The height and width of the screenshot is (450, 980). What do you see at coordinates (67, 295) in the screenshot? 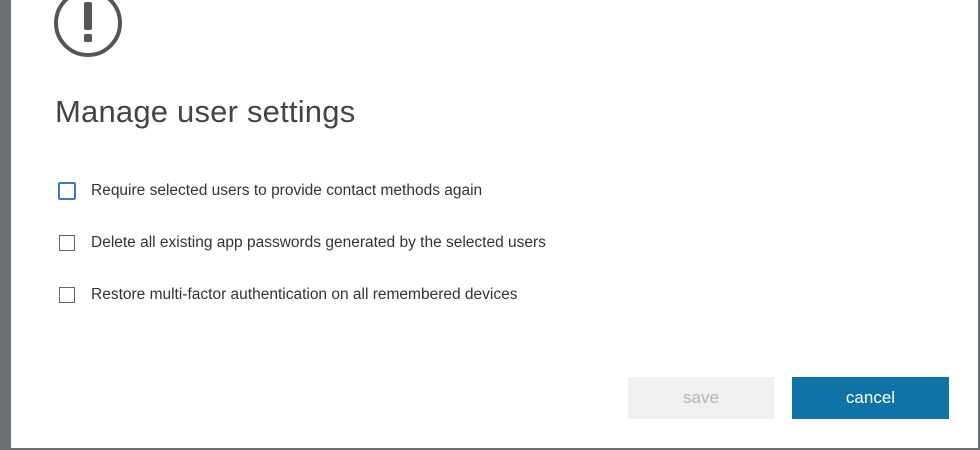
I see `restore-mfa-checkbox` at bounding box center [67, 295].